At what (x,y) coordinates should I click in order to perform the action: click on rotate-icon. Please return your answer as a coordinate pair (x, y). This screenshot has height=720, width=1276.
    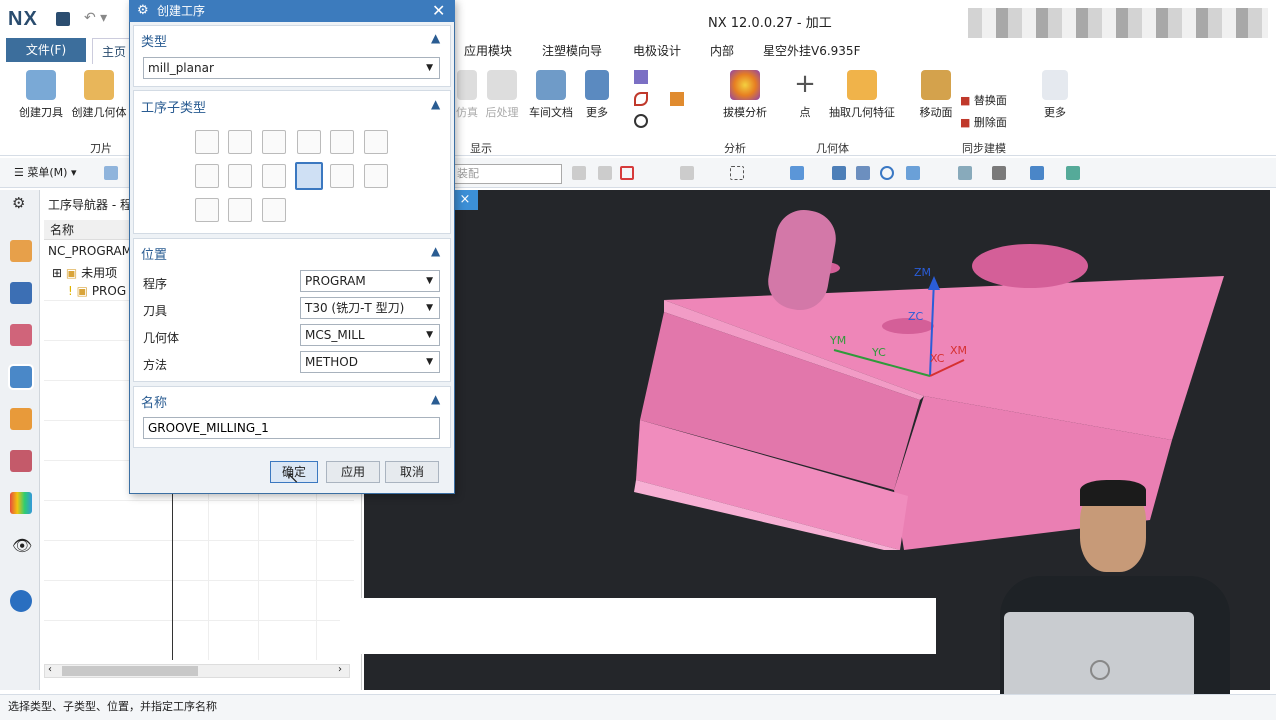
    Looking at the image, I should click on (887, 173).